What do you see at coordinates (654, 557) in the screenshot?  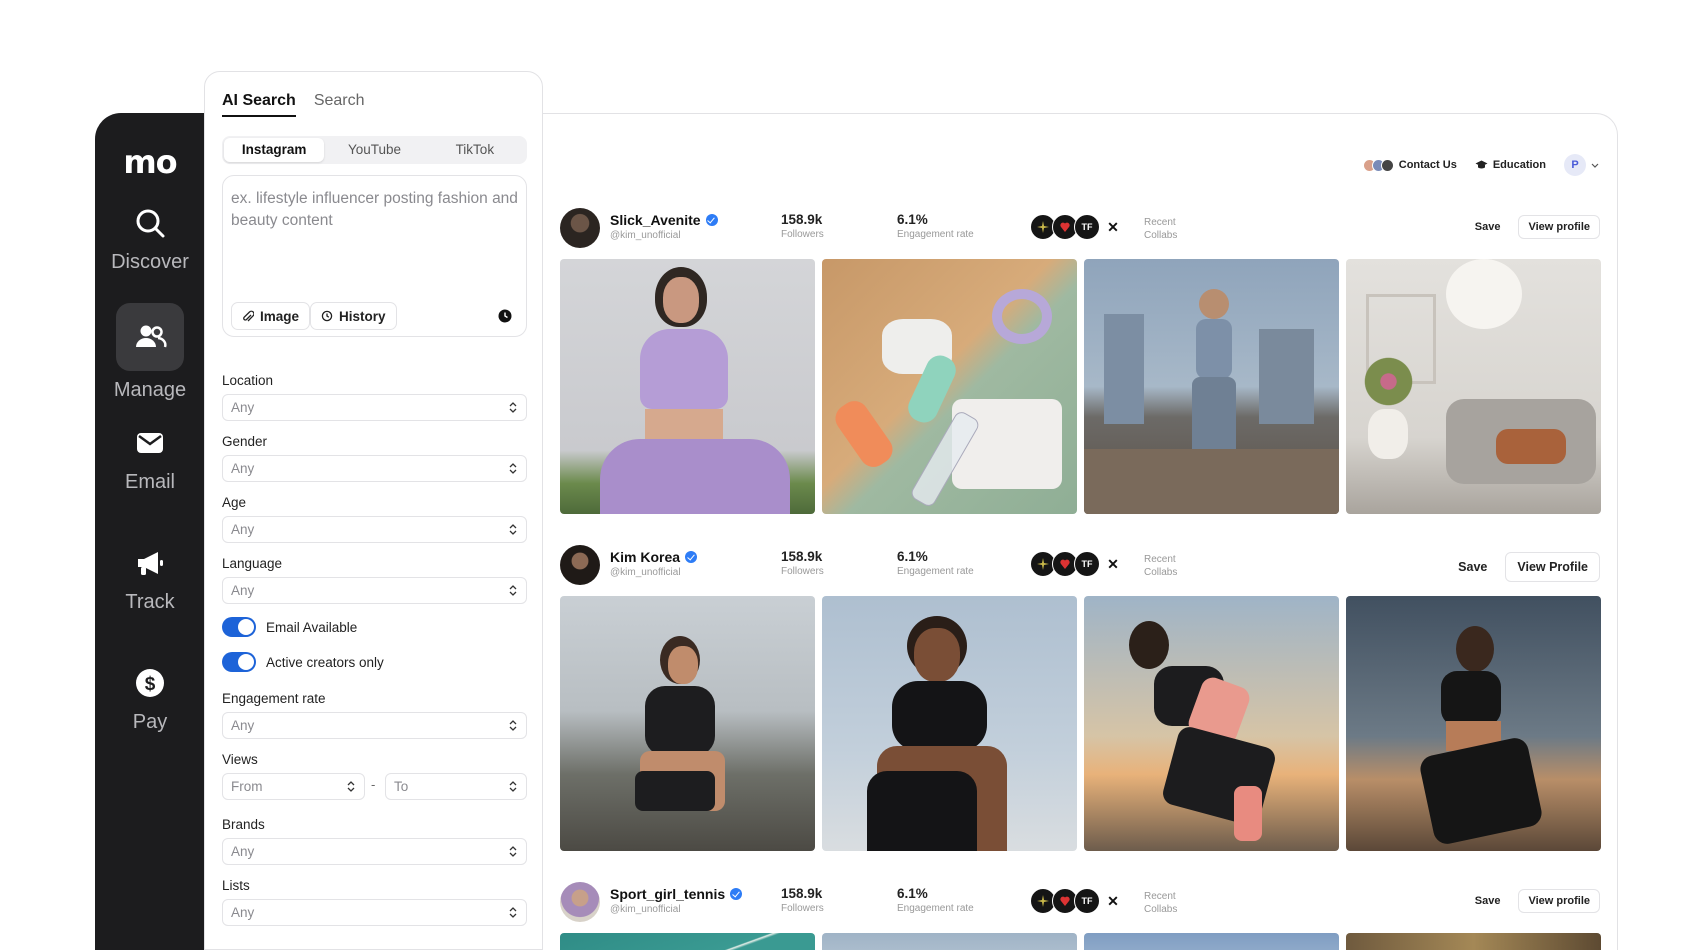 I see `creator-name: Kim Korea` at bounding box center [654, 557].